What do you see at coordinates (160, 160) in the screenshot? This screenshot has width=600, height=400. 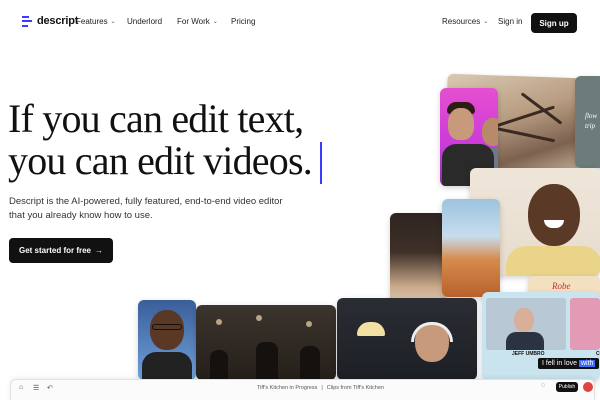 I see `headline-line-2: you can edit videos.` at bounding box center [160, 160].